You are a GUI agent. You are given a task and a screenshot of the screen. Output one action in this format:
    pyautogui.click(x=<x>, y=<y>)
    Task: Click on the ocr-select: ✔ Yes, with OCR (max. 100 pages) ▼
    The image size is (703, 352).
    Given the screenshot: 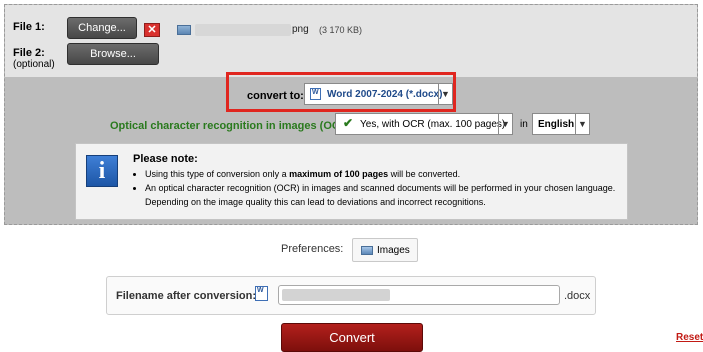 What is the action you would take?
    pyautogui.click(x=424, y=124)
    